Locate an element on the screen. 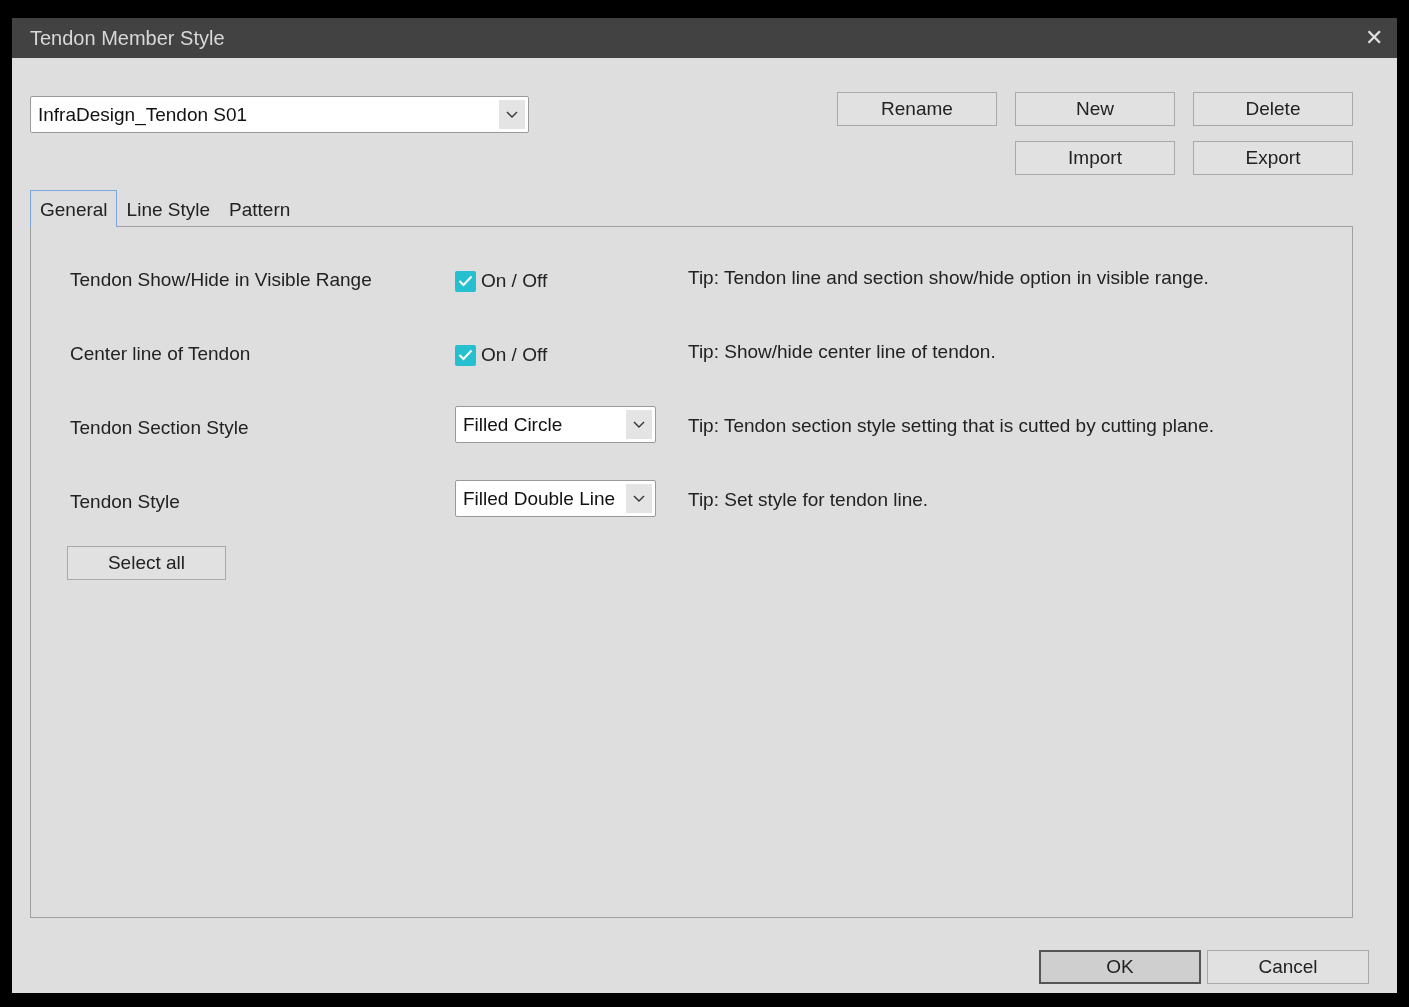 The height and width of the screenshot is (1007, 1409). style-dropdown: Filled Circle is located at coordinates (555, 424).